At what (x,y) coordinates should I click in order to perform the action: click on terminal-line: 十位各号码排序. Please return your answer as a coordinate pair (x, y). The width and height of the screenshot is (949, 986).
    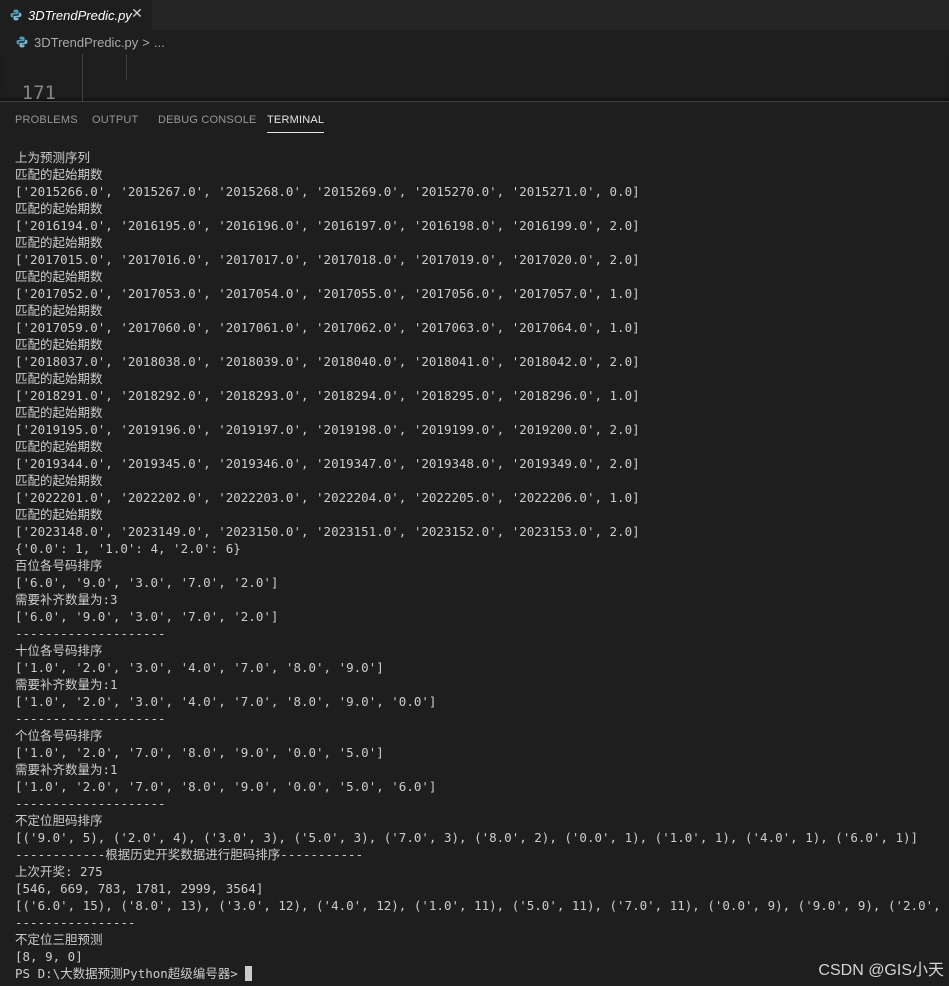
    Looking at the image, I should click on (59, 650).